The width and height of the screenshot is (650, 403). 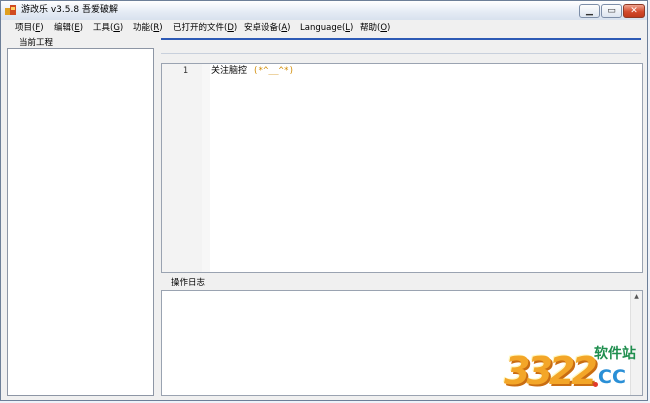 I want to click on line-number: 1, so click(x=185, y=71).